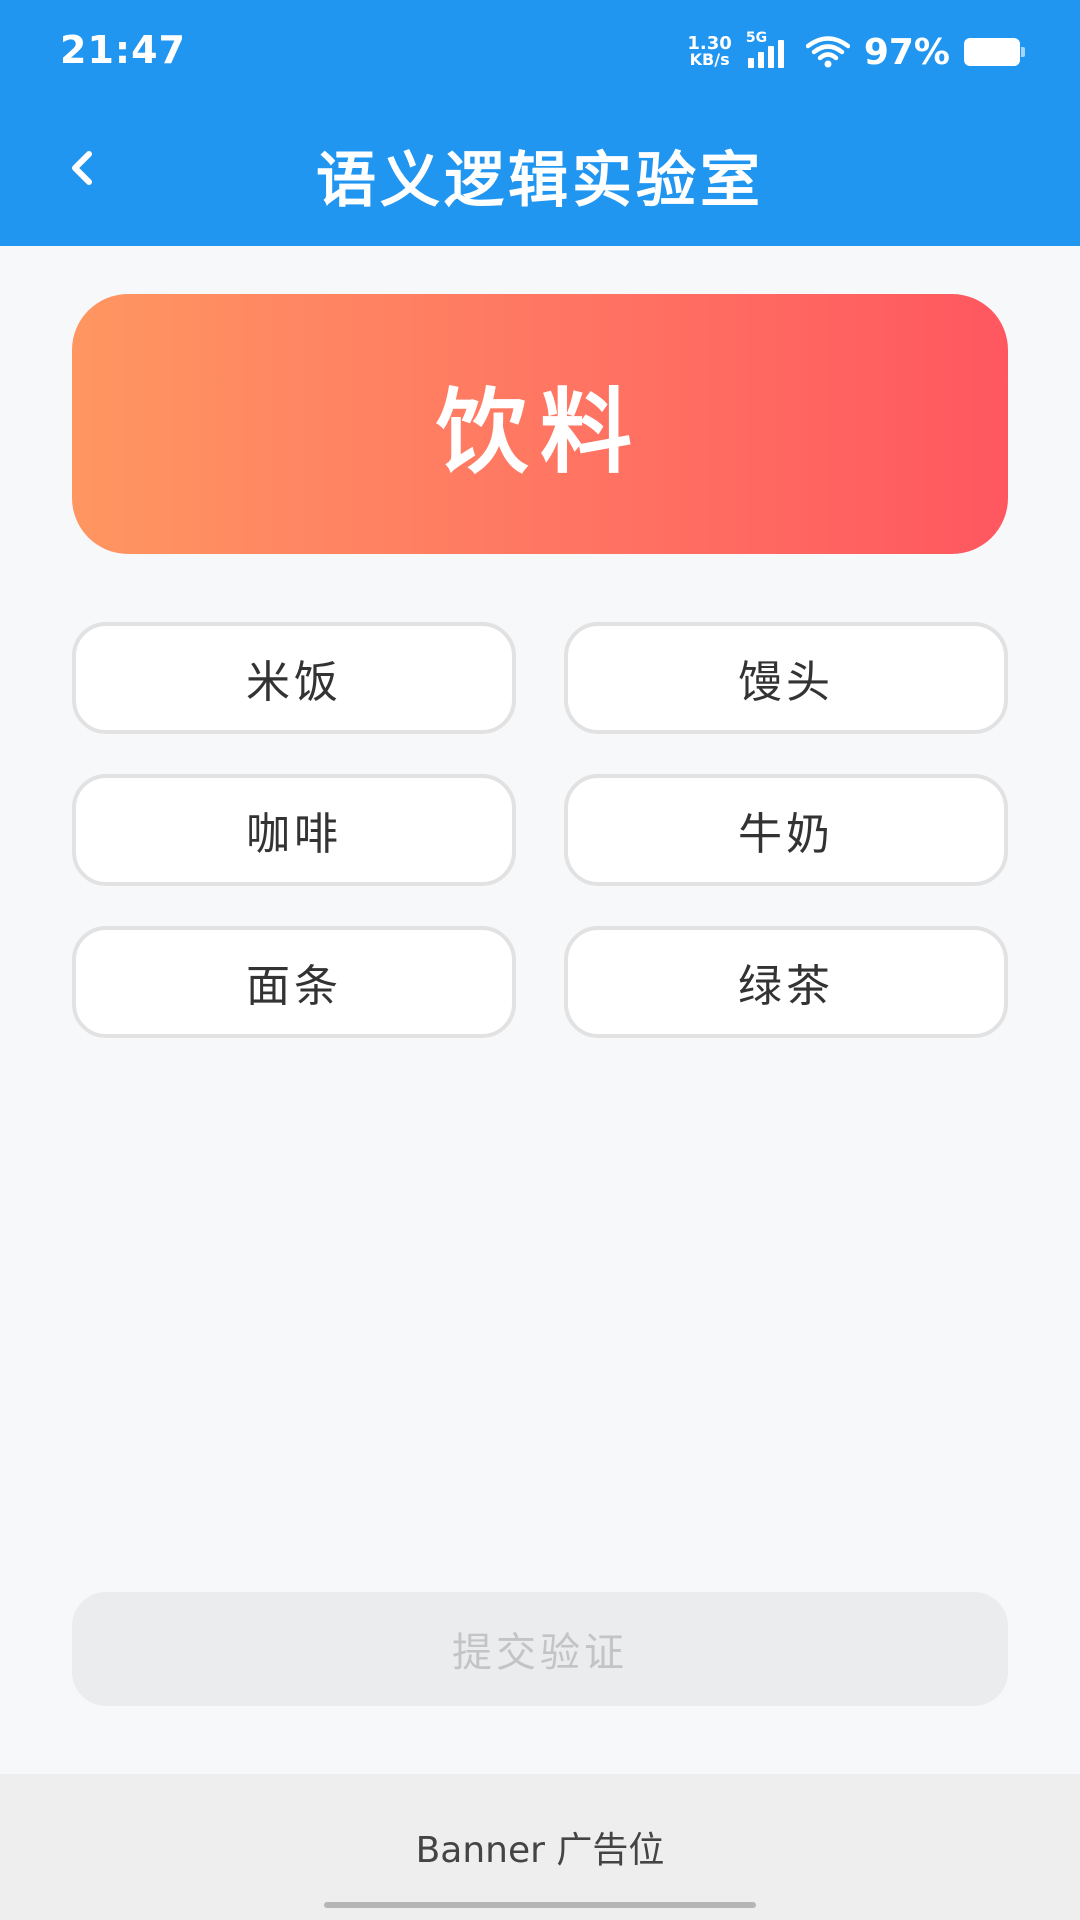 This screenshot has width=1080, height=1920. I want to click on option-button: 咖啡, so click(294, 830).